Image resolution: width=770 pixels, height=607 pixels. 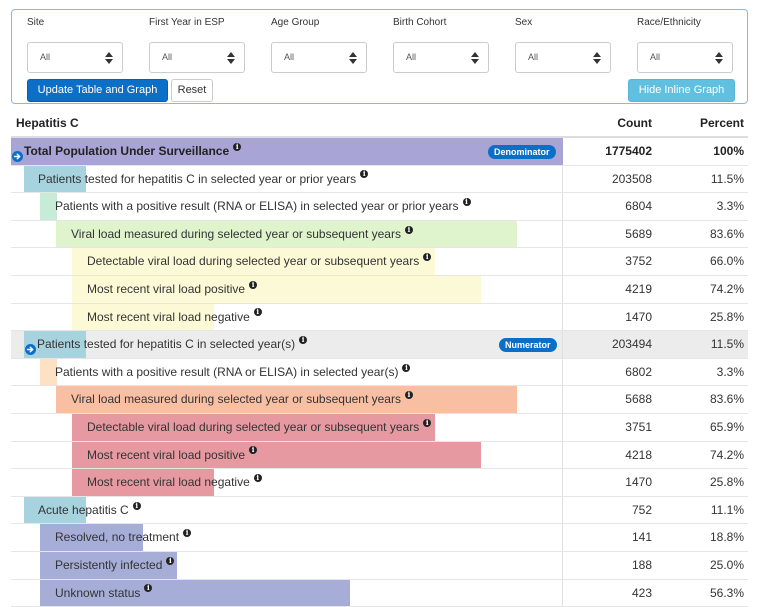 What do you see at coordinates (638, 288) in the screenshot?
I see `row-count: 4219` at bounding box center [638, 288].